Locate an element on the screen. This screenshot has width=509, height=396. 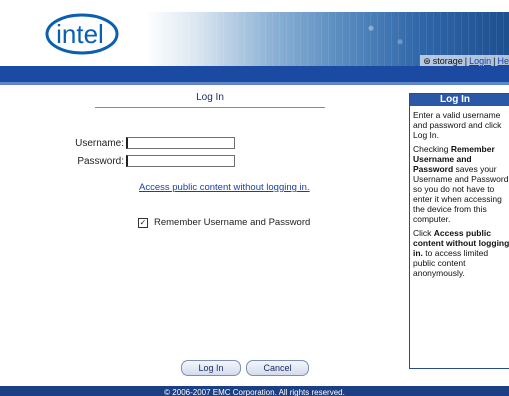
password-row: Password: is located at coordinates (140, 161).